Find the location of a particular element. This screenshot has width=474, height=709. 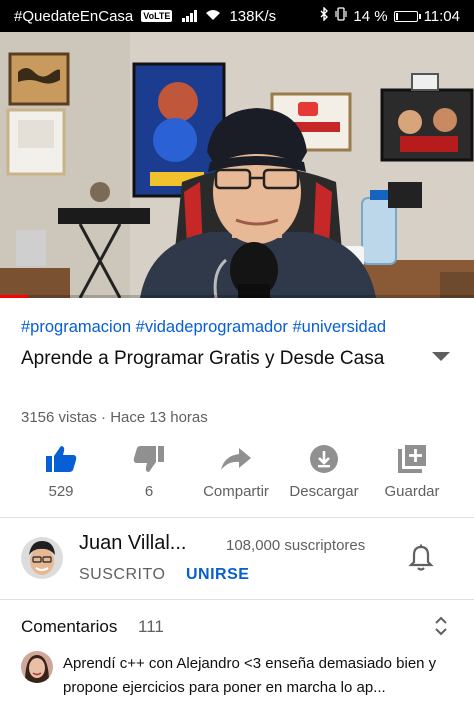

dislike-button: 6 is located at coordinates (149, 470).